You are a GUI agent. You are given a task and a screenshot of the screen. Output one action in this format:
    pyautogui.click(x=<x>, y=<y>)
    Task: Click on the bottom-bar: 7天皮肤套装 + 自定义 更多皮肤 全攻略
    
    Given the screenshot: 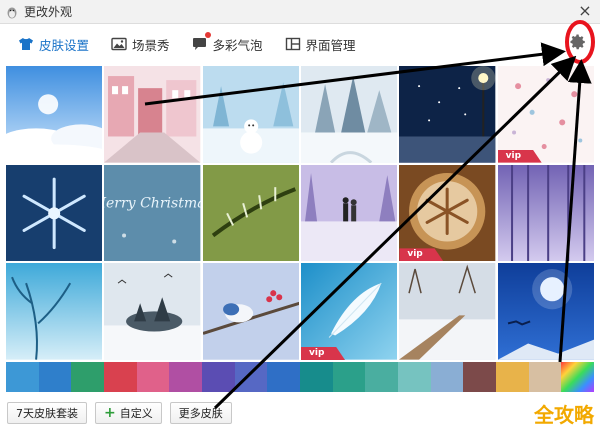 What is the action you would take?
    pyautogui.click(x=300, y=413)
    